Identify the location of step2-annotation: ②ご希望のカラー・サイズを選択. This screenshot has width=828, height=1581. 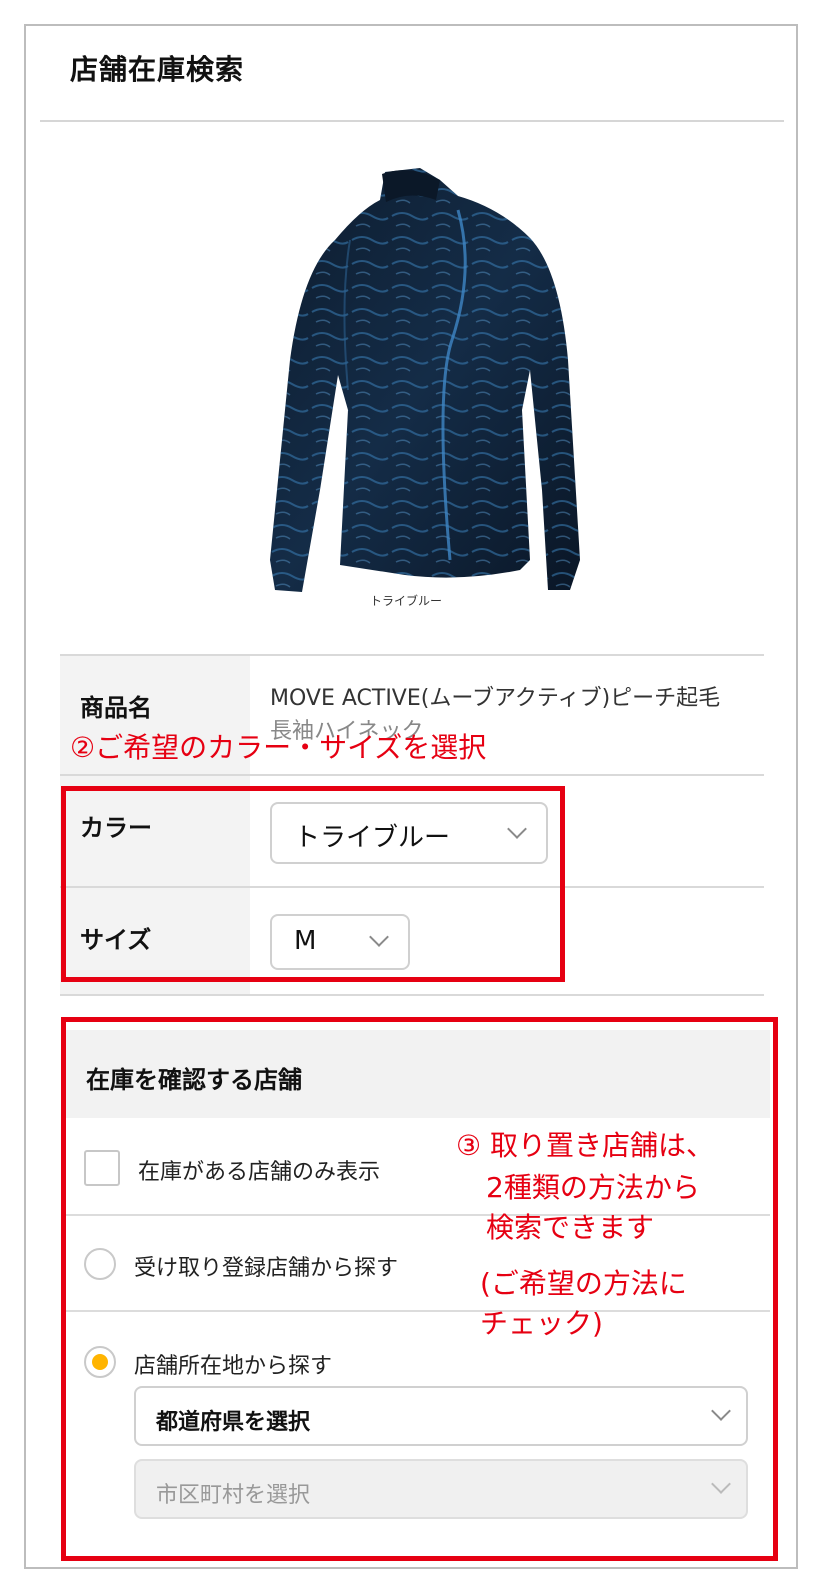
(278, 747).